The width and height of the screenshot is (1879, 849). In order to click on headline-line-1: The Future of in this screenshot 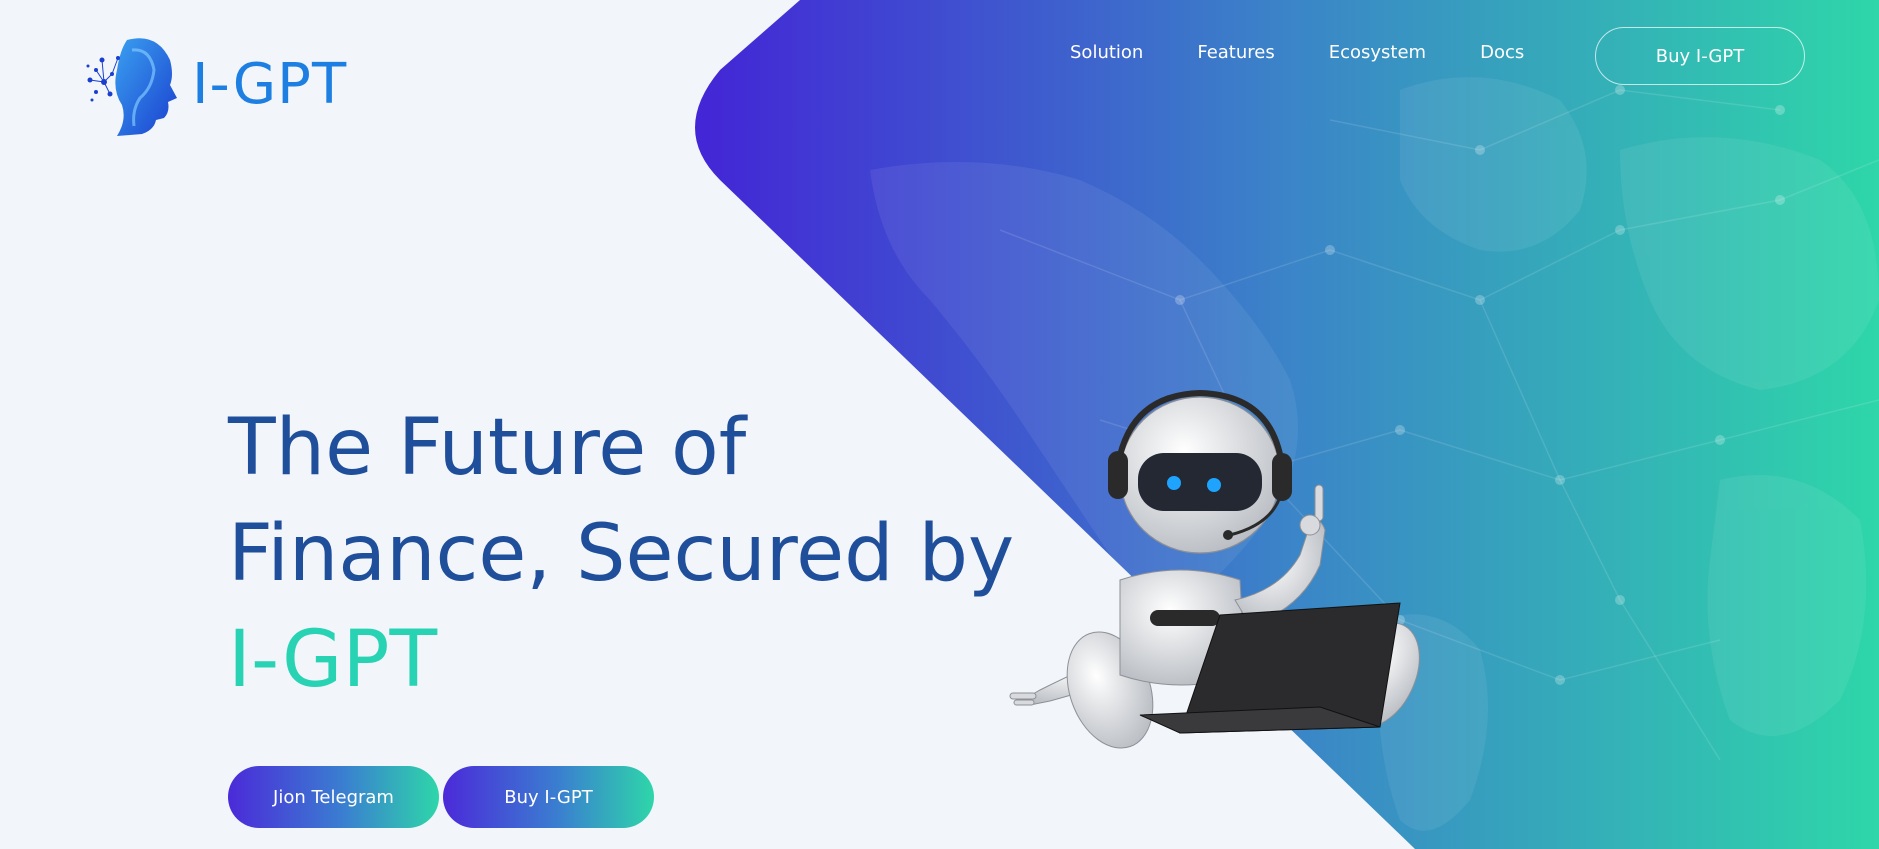, I will do `click(487, 448)`.